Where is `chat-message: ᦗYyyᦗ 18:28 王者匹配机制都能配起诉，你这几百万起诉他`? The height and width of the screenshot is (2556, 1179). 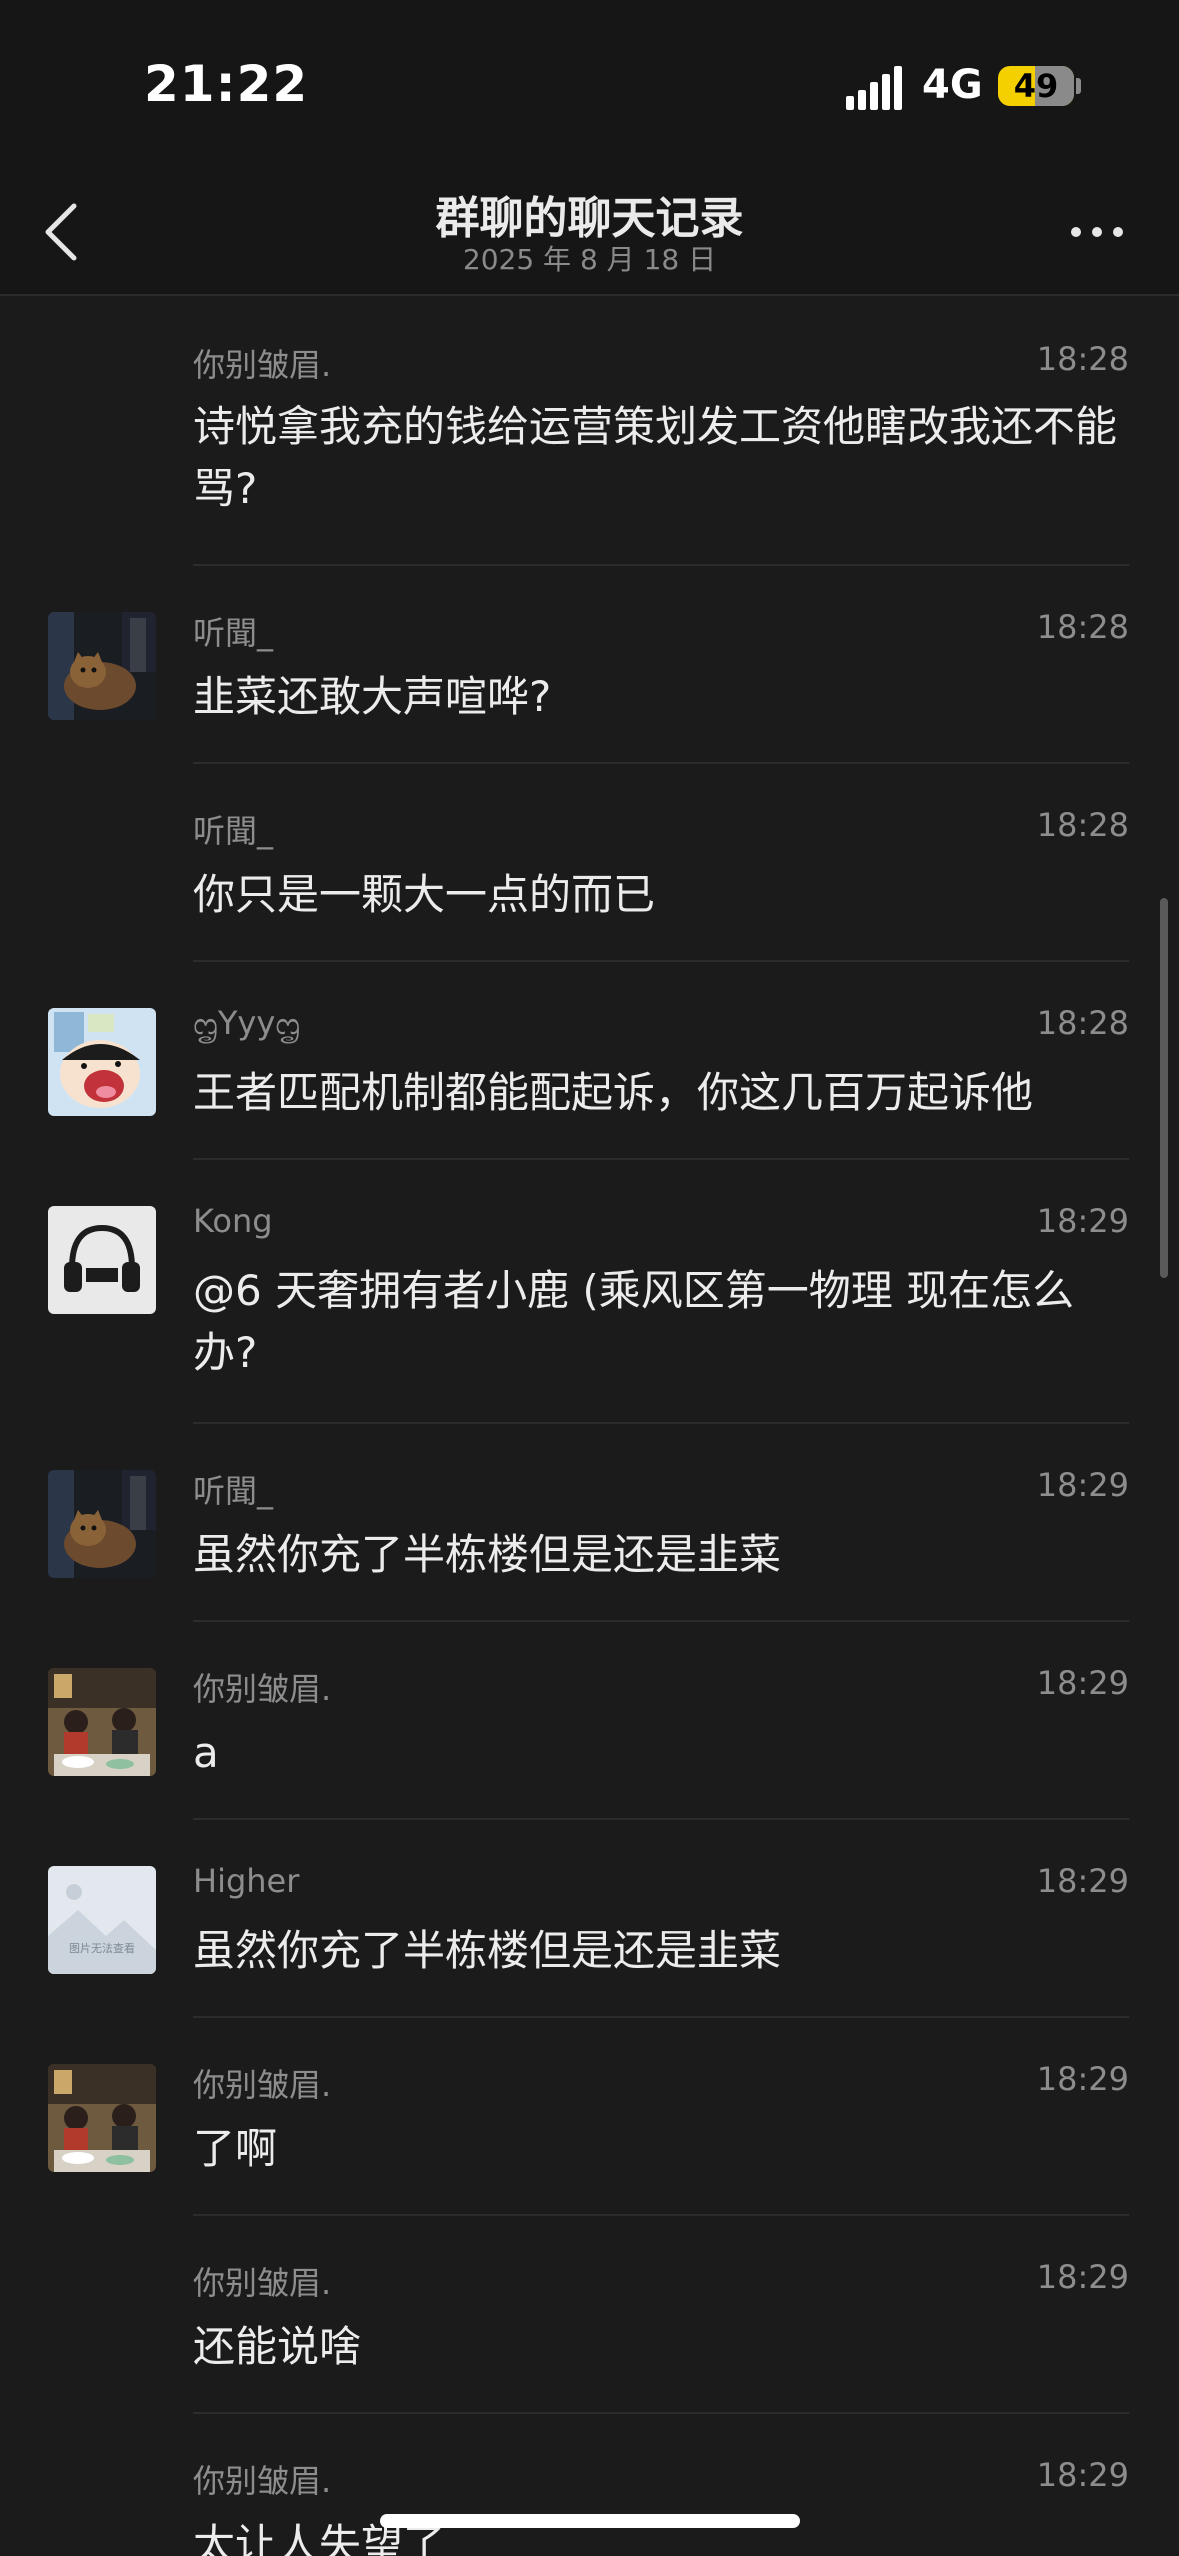
chat-message: ᦗYyyᦗ 18:28 王者匹配机制都能配起诉，你这几百万起诉他 is located at coordinates (589, 1061).